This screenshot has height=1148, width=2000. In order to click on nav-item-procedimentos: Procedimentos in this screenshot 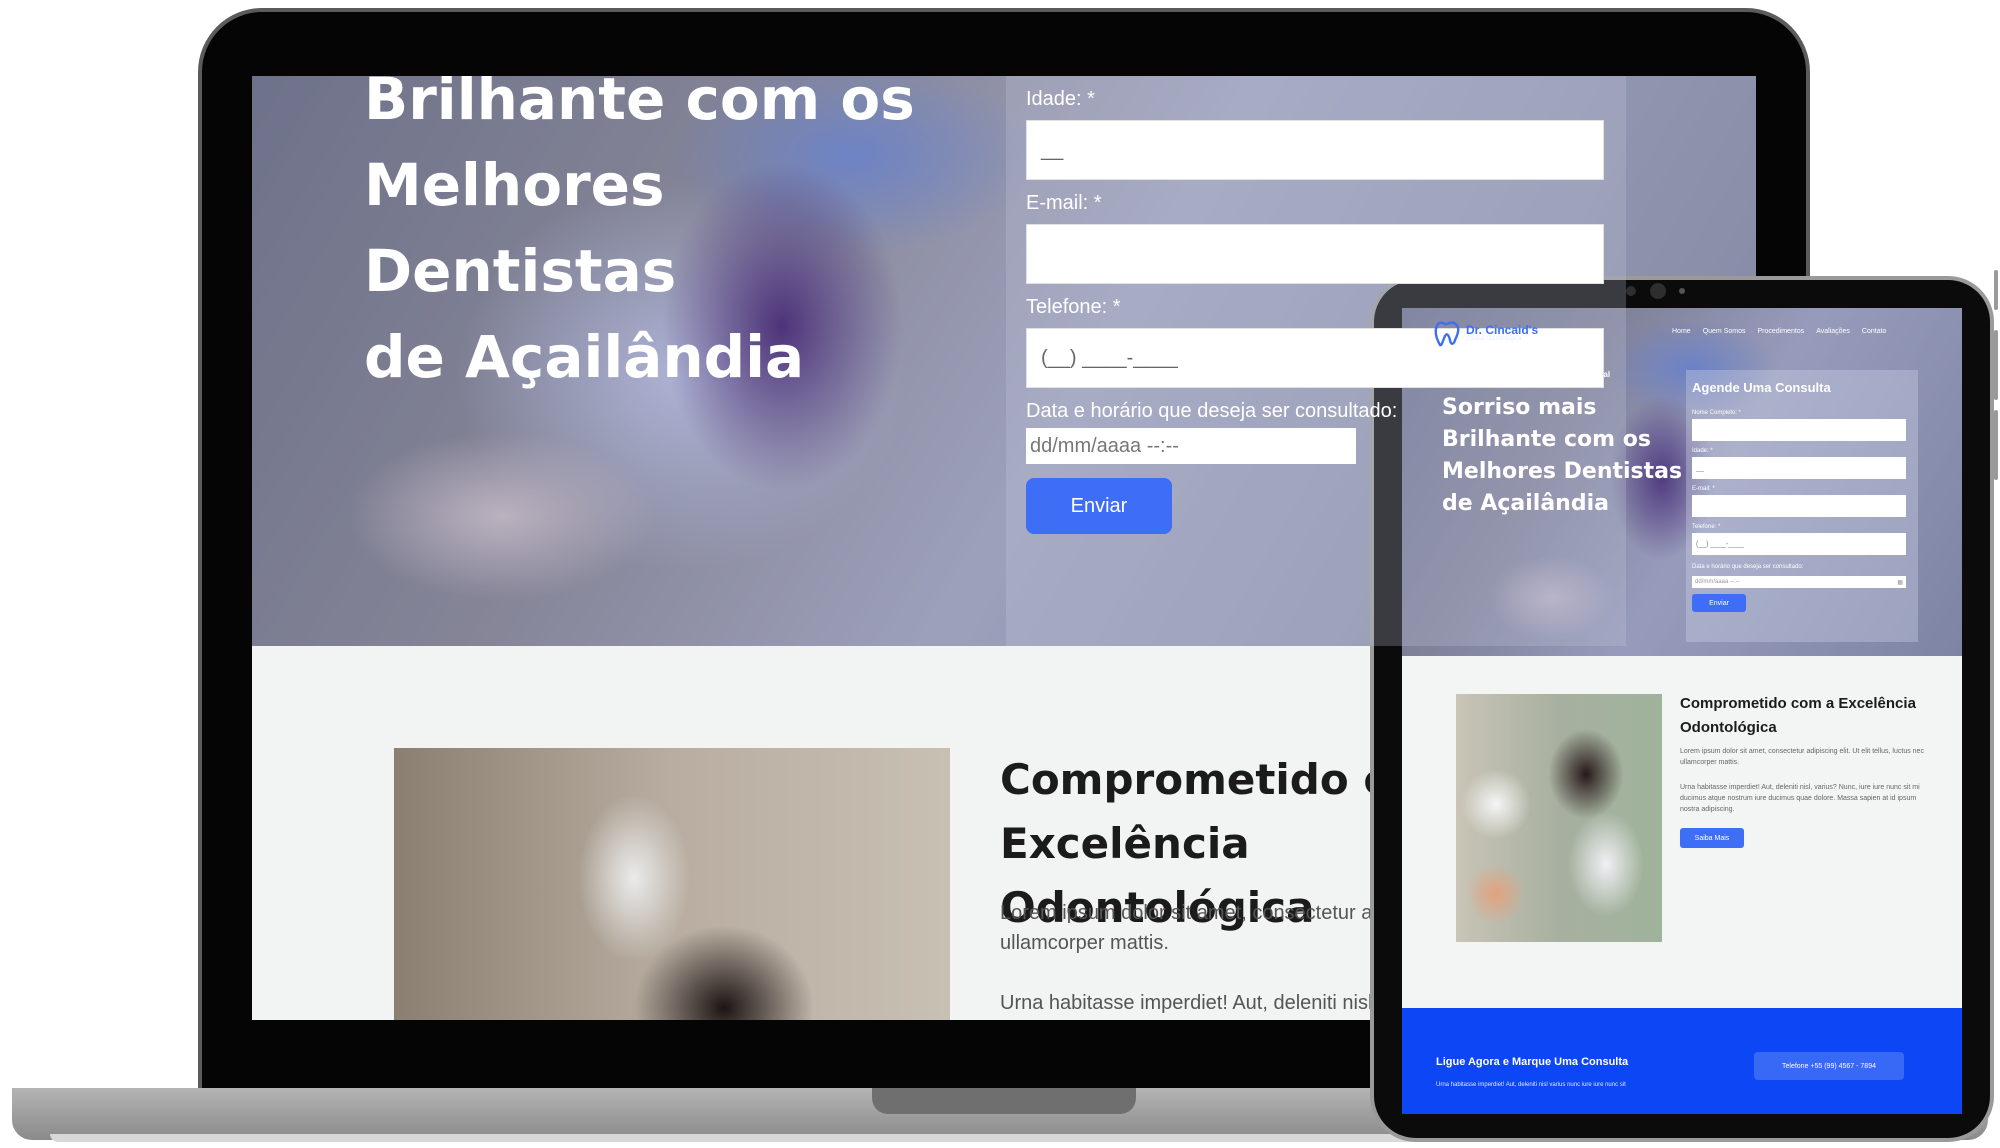, I will do `click(1780, 331)`.